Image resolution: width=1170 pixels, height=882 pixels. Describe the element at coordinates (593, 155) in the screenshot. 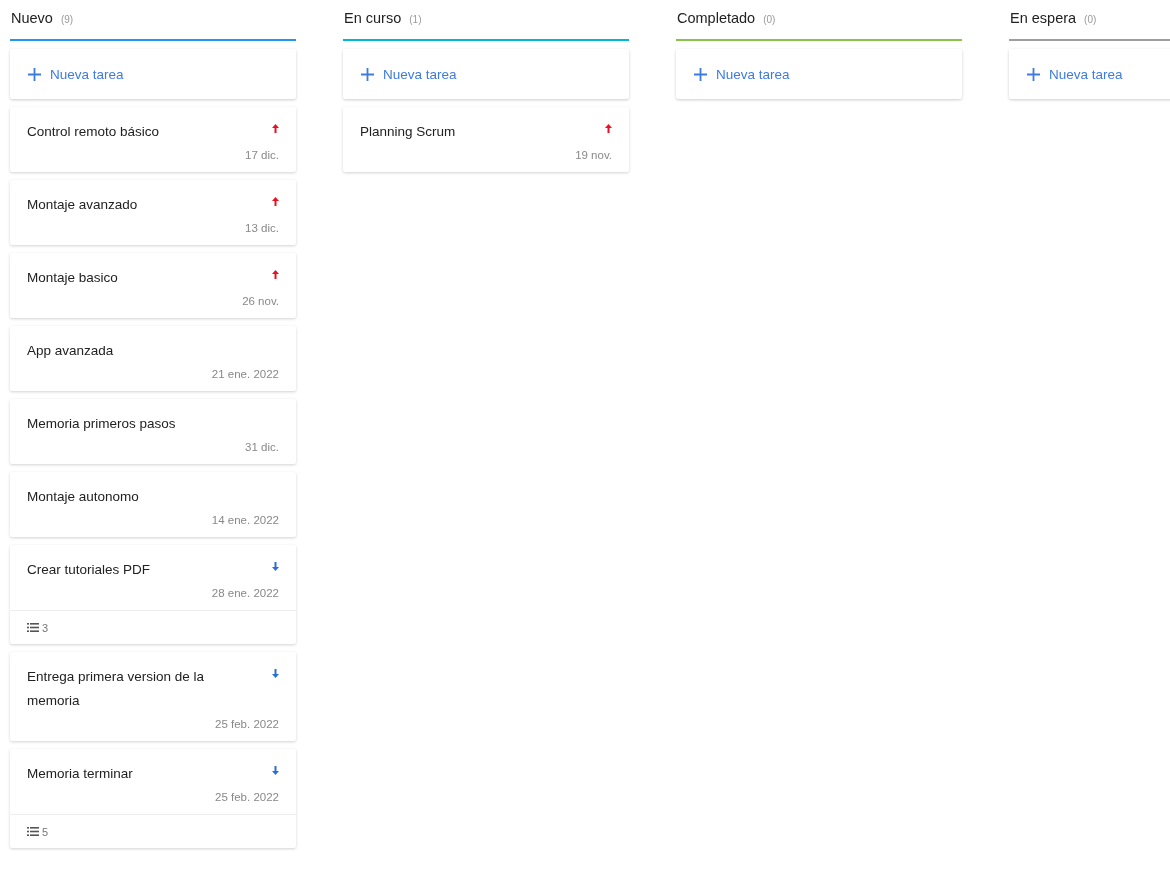

I see `due-date: 19 nov.` at that location.